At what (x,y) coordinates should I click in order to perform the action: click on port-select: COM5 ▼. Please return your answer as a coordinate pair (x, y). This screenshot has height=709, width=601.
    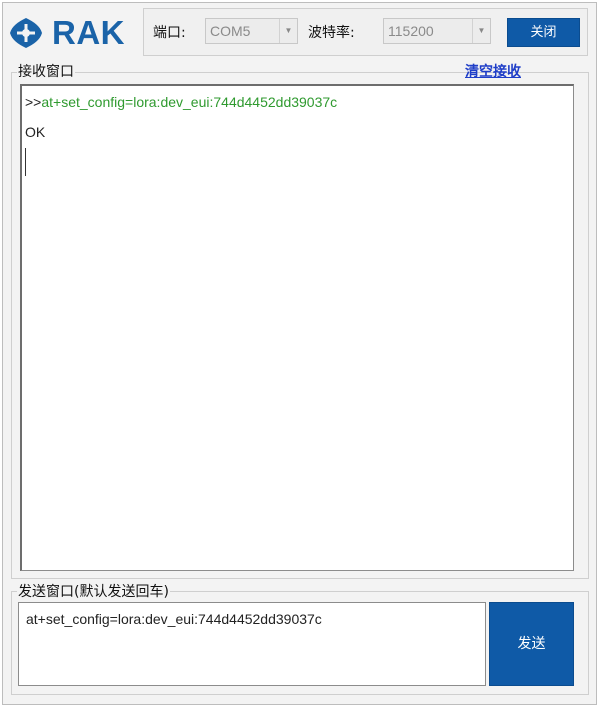
    Looking at the image, I should click on (251, 31).